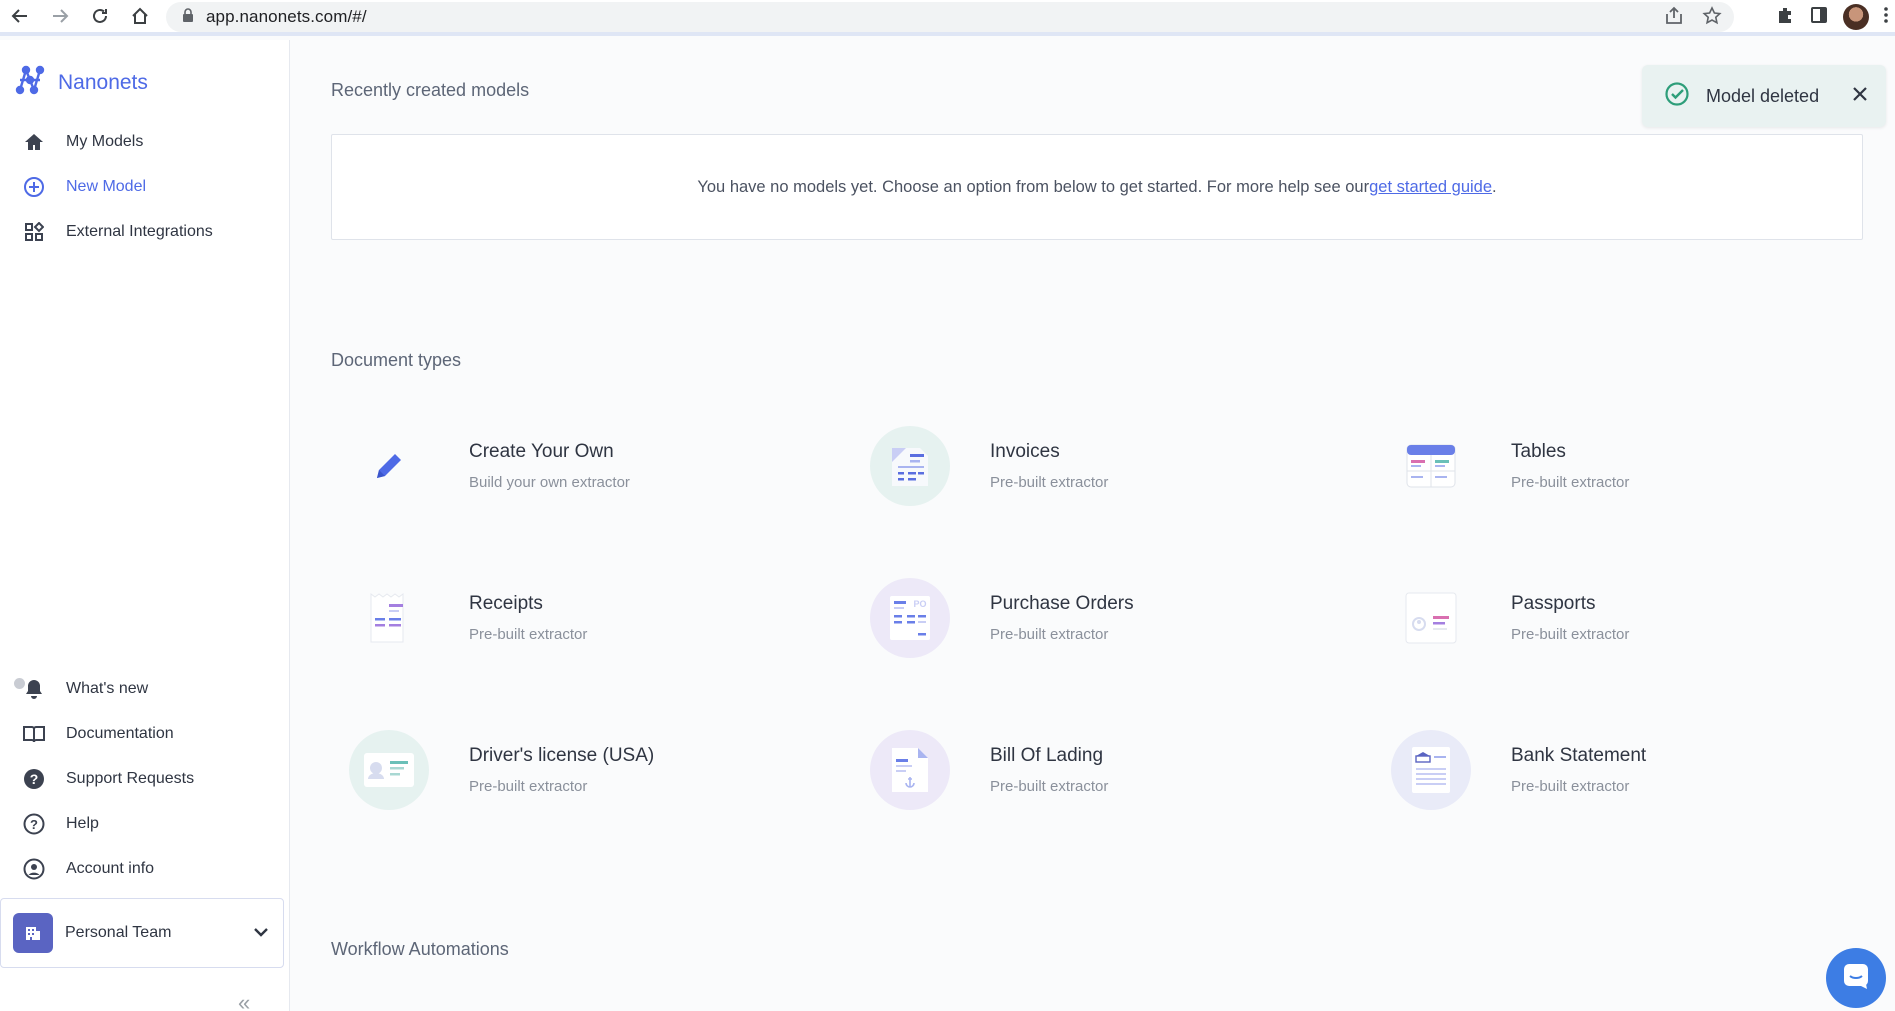 The image size is (1895, 1011). Describe the element at coordinates (144, 824) in the screenshot. I see `sidebar-item-help: ? Help` at that location.